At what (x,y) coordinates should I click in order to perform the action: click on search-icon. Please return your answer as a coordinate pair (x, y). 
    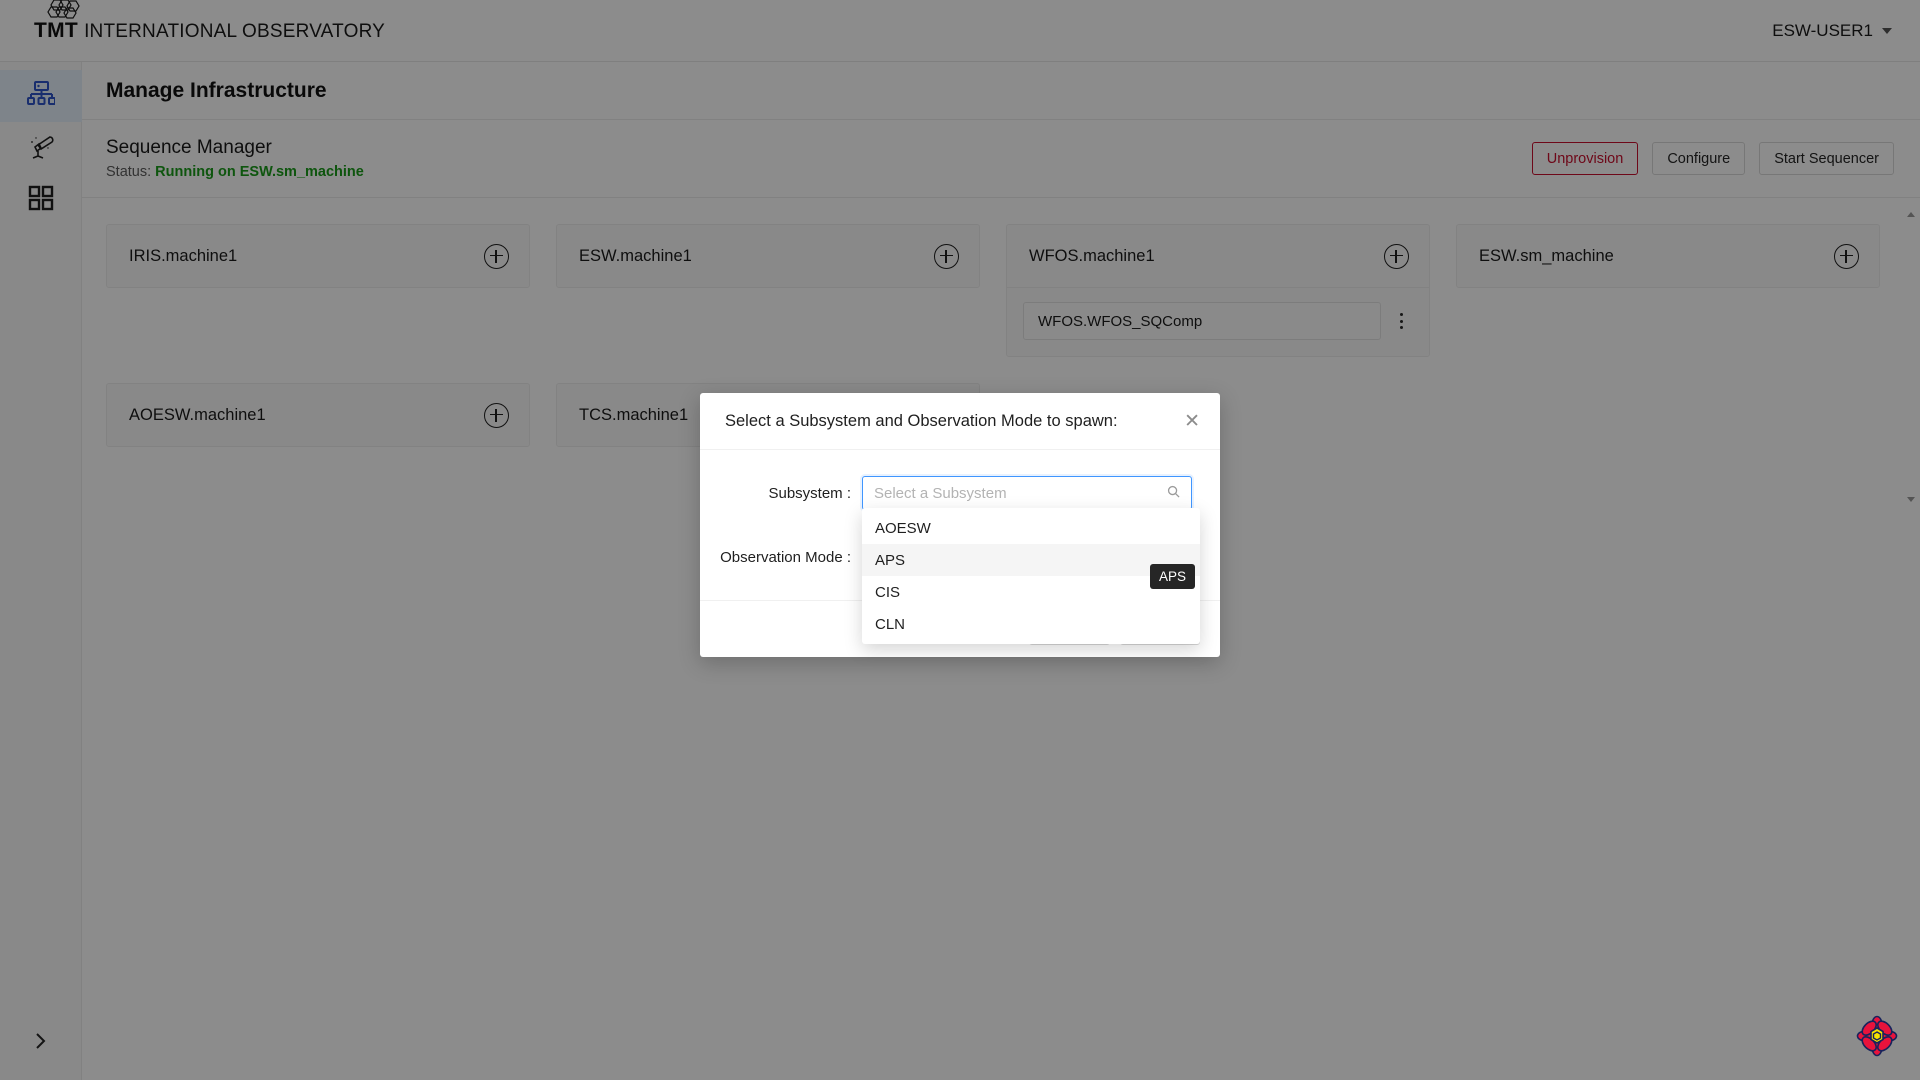
    Looking at the image, I should click on (1173, 493).